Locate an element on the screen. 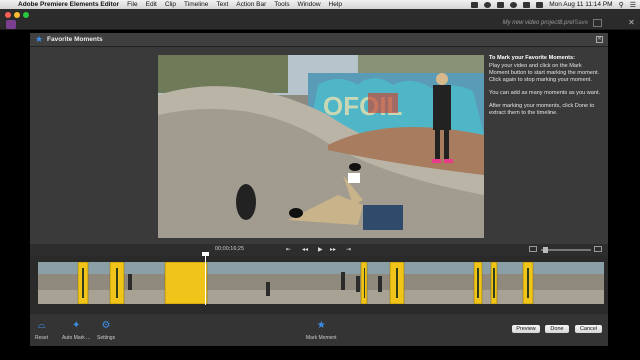 This screenshot has height=360, width=640. zoom-slider-knob is located at coordinates (545, 250).